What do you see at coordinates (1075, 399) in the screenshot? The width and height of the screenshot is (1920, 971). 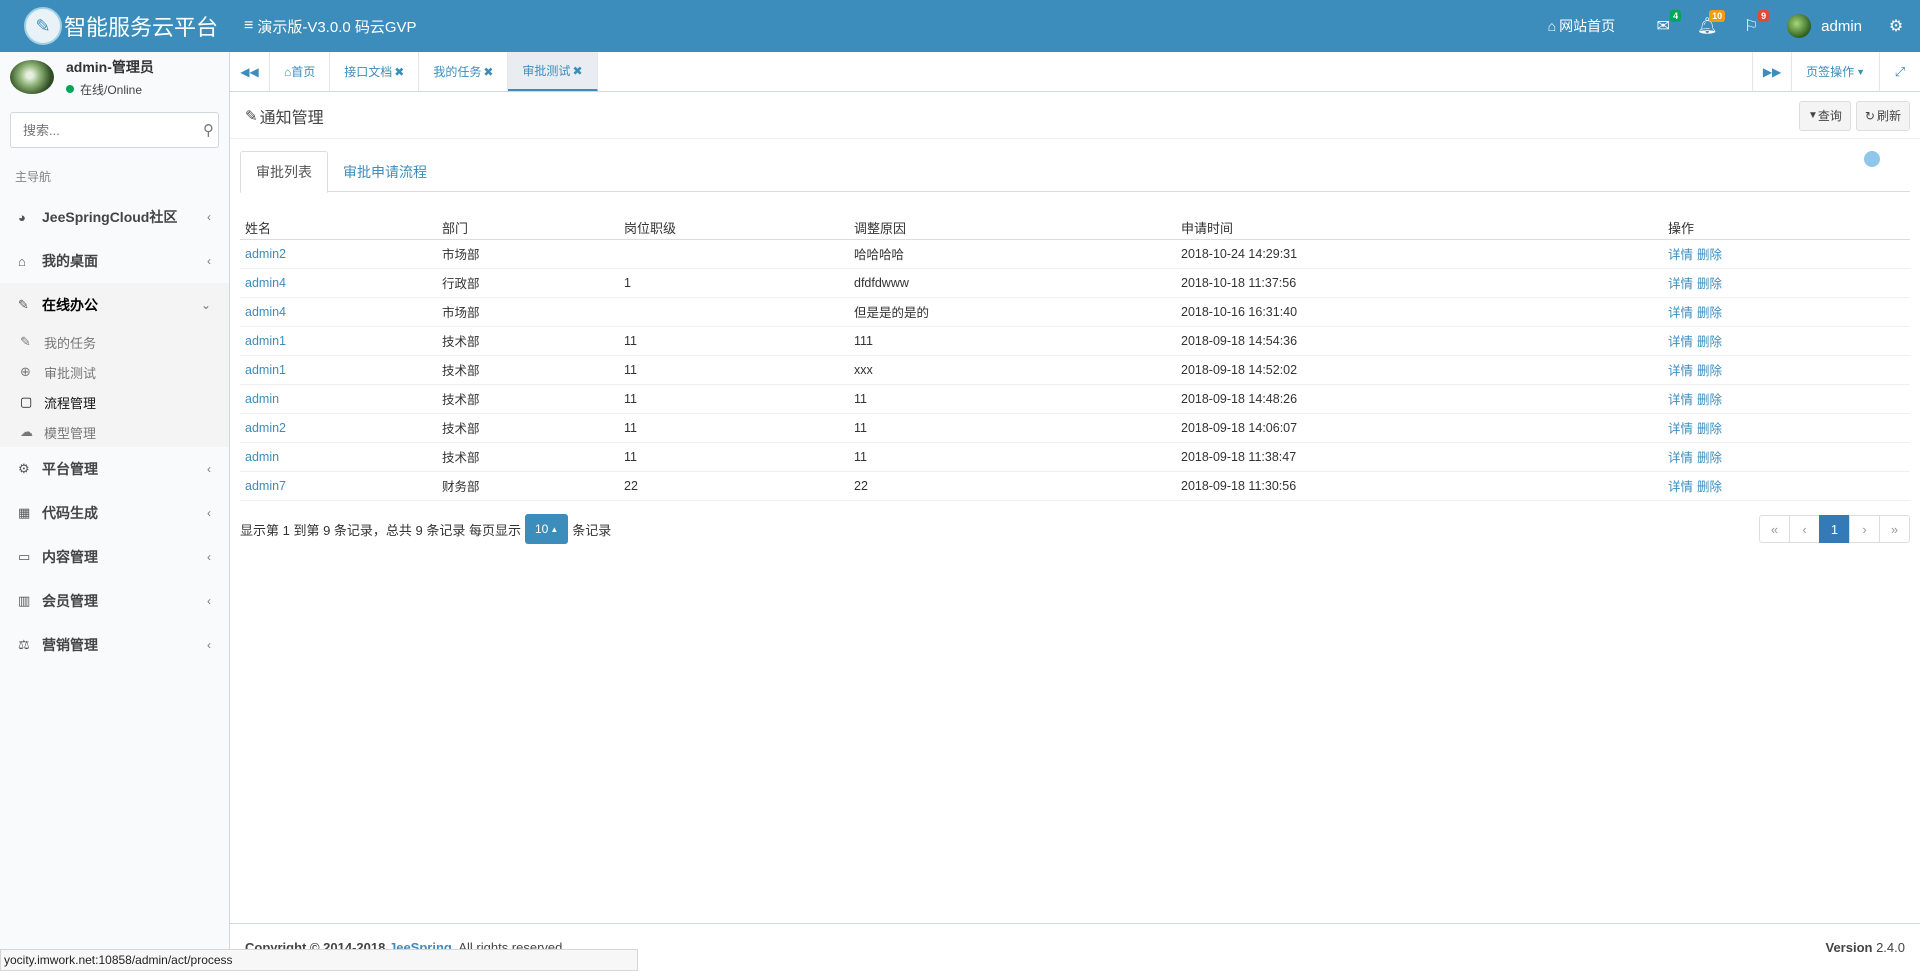 I see `table-row: admin 技术部 11 11 2018-09-18 14:48:26 详情 删除` at bounding box center [1075, 399].